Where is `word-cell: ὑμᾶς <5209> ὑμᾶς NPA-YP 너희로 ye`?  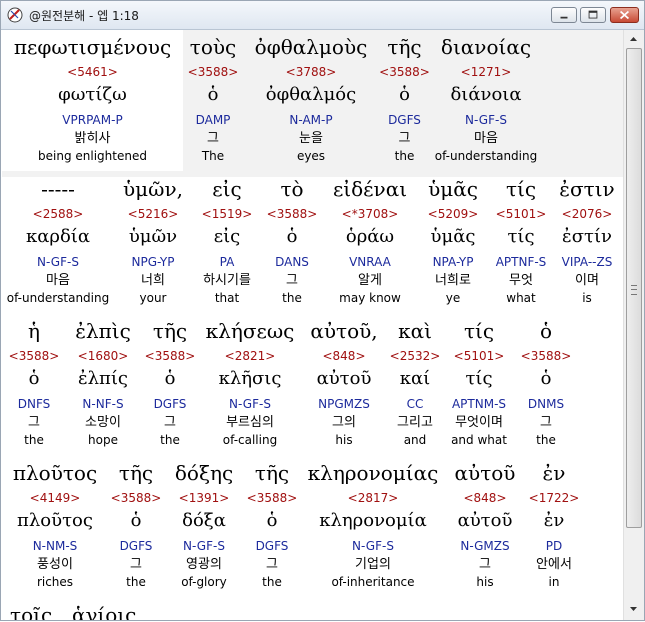
word-cell: ὑμᾶς <5209> ὑμᾶς NPA-YP 너희로 ye is located at coordinates (453, 239).